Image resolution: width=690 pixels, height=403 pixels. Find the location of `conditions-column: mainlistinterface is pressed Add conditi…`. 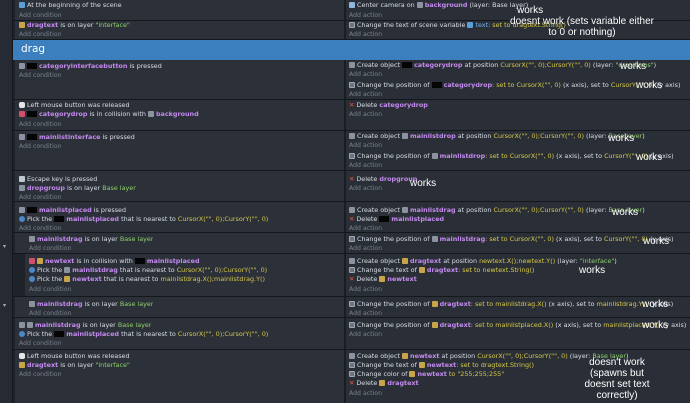

conditions-column: mainlistinterface is pressed Add conditi… is located at coordinates (179, 150).